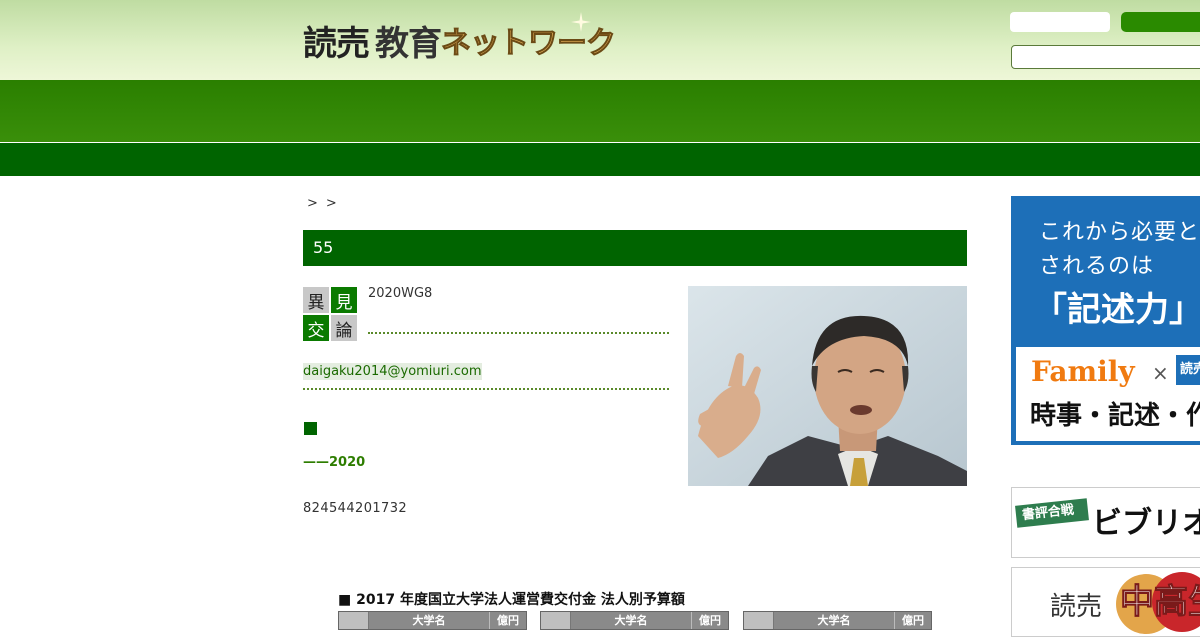  Describe the element at coordinates (336, 43) in the screenshot. I see `logo-yomiuri: 読売` at that location.